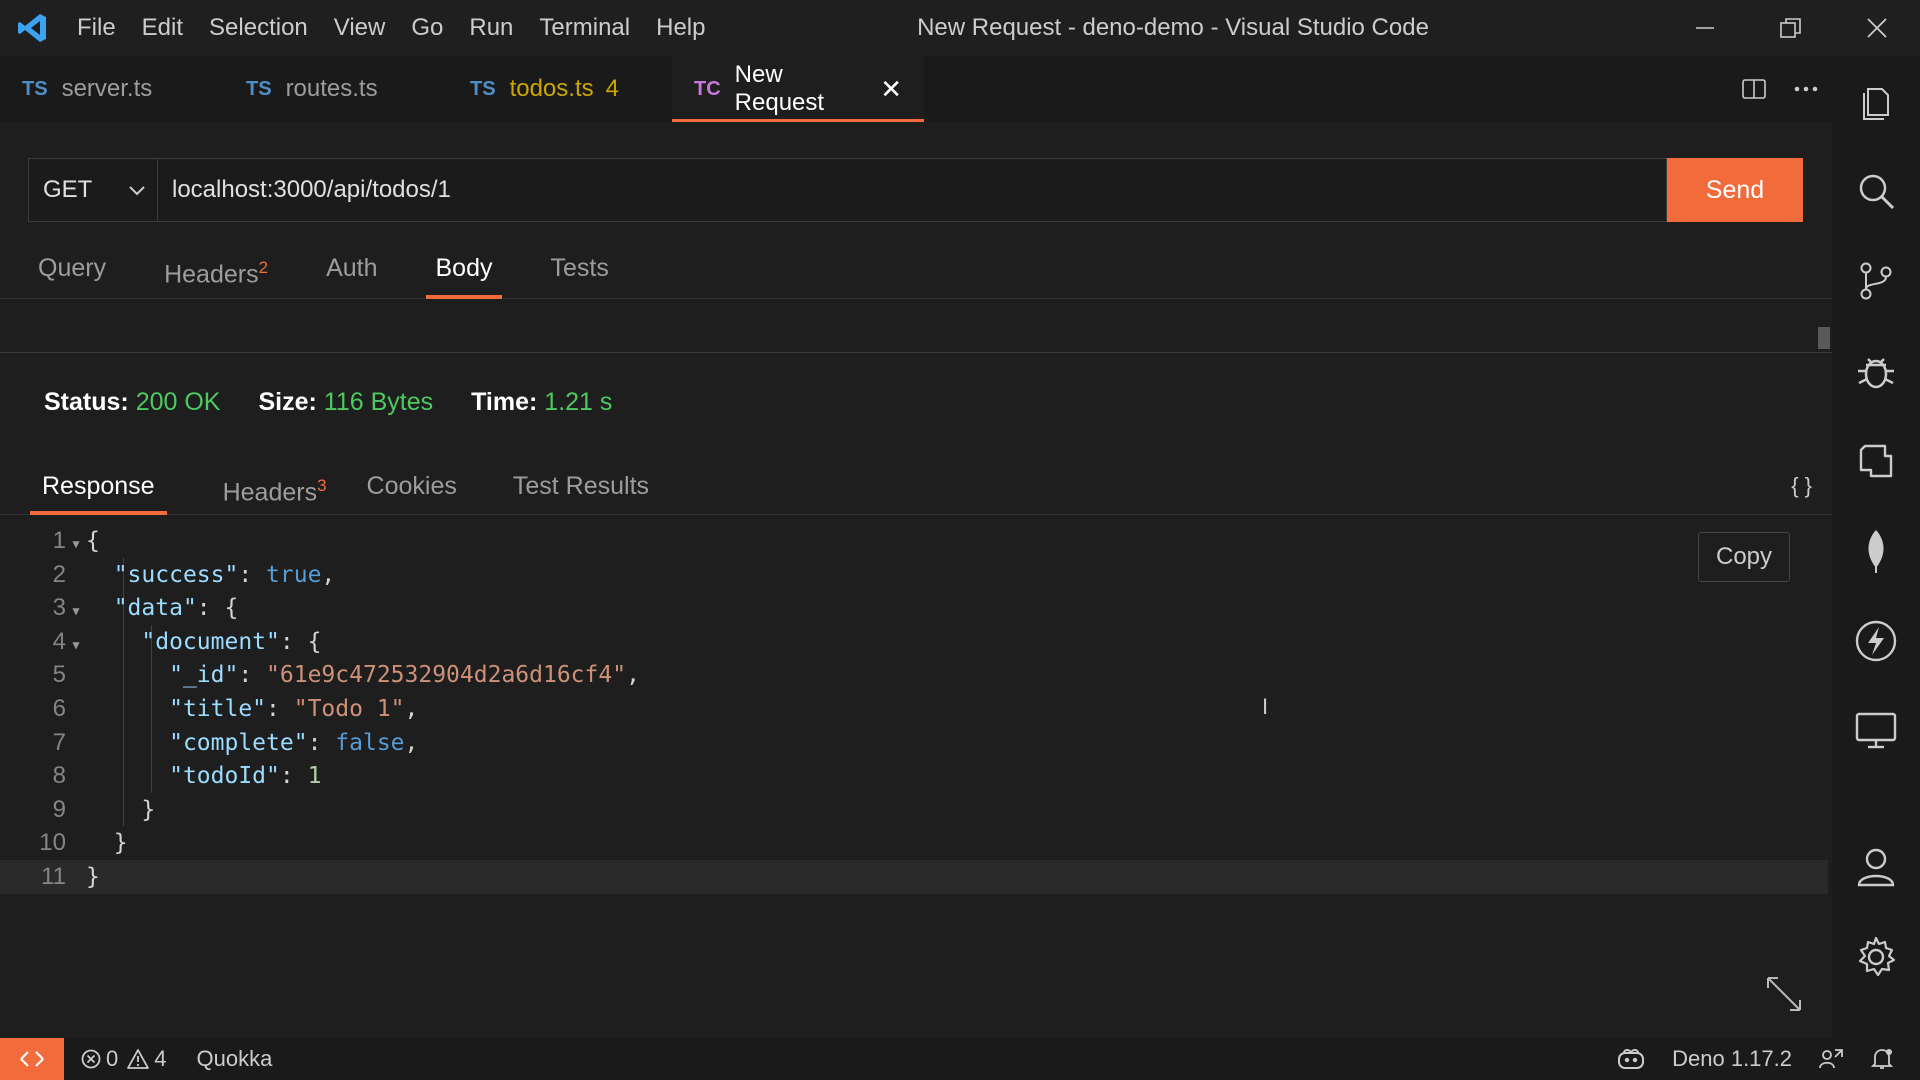 The image size is (1920, 1080). Describe the element at coordinates (59, 742) in the screenshot. I see `line-number: 7` at that location.